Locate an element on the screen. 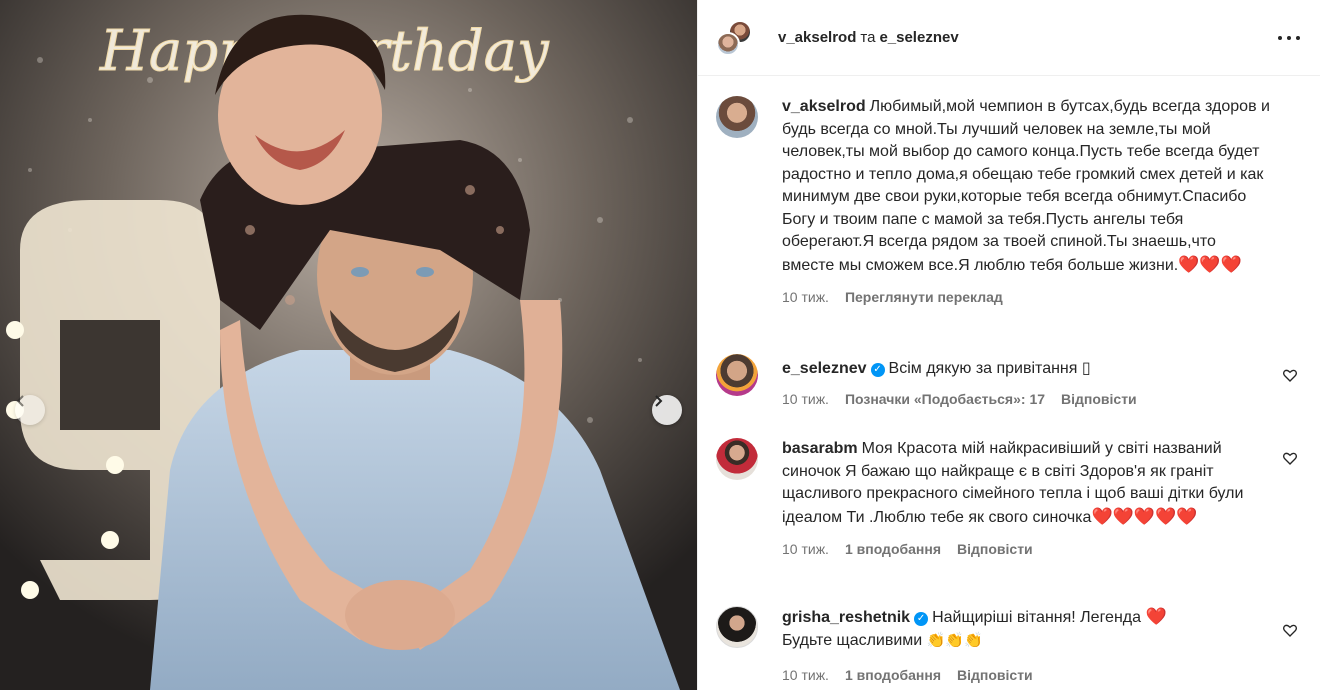 The height and width of the screenshot is (690, 1320). clap-emoji: 👏👏👏 is located at coordinates (954, 640).